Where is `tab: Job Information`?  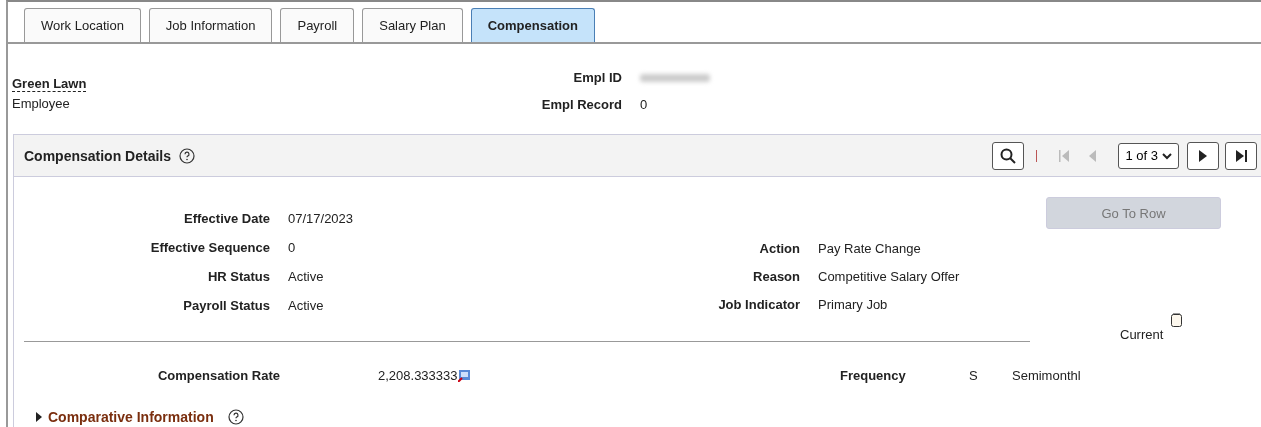 tab: Job Information is located at coordinates (210, 25).